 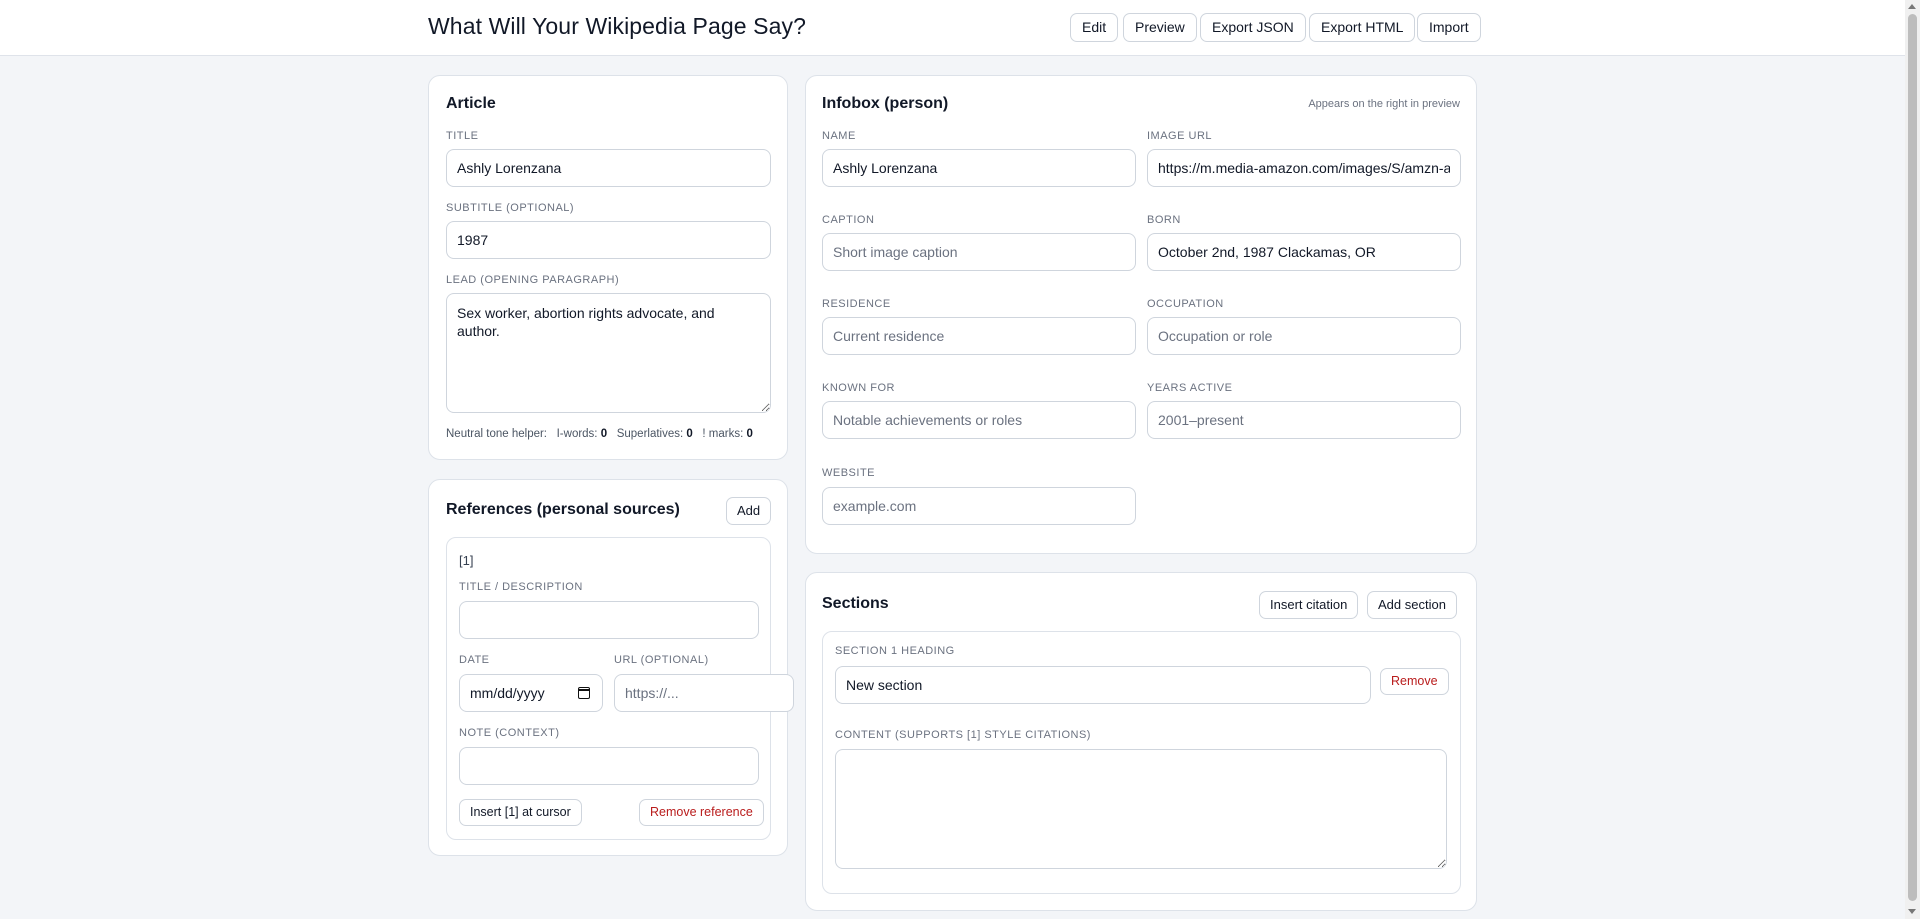 I want to click on preview-button: Preview, so click(x=1160, y=27).